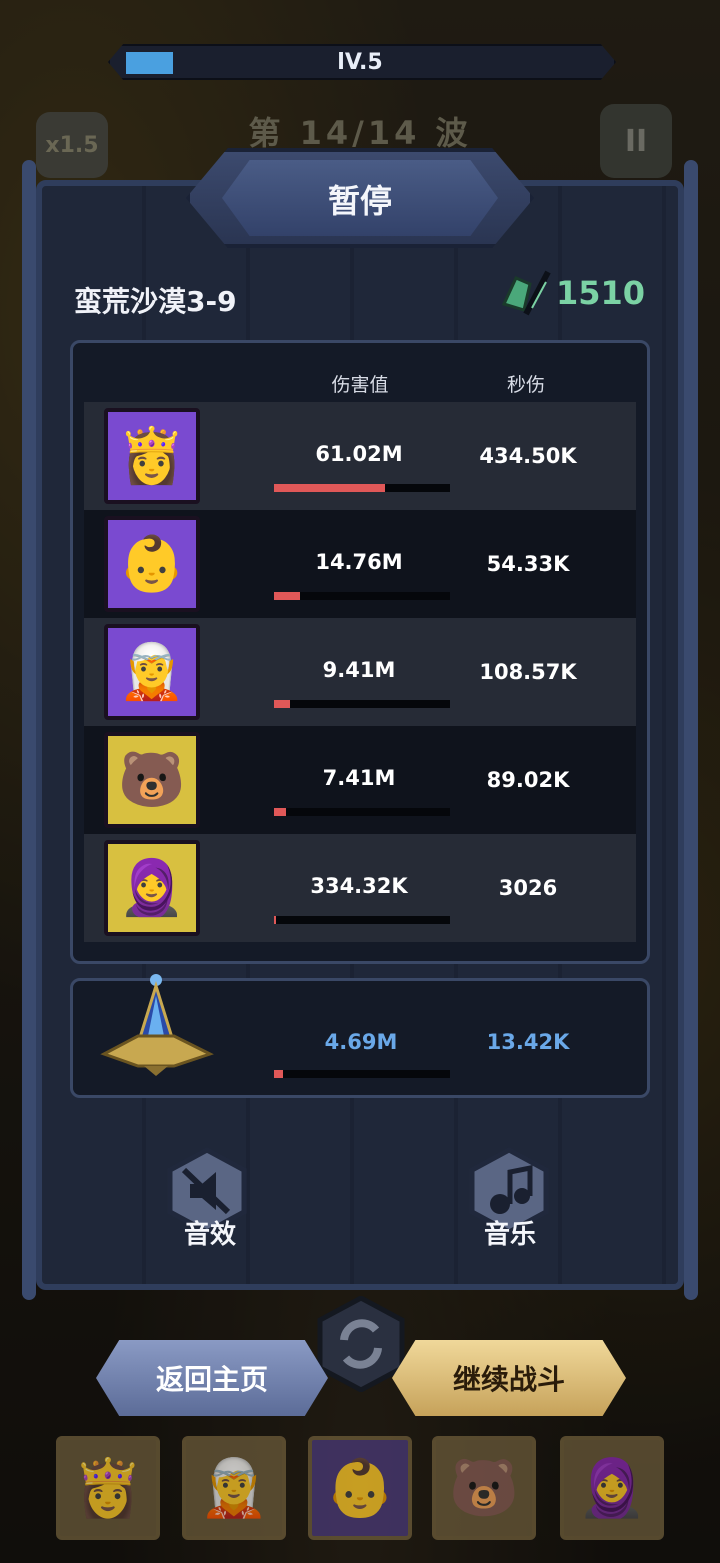  What do you see at coordinates (155, 301) in the screenshot?
I see `stage-name: 蛮荒沙漠3-9` at bounding box center [155, 301].